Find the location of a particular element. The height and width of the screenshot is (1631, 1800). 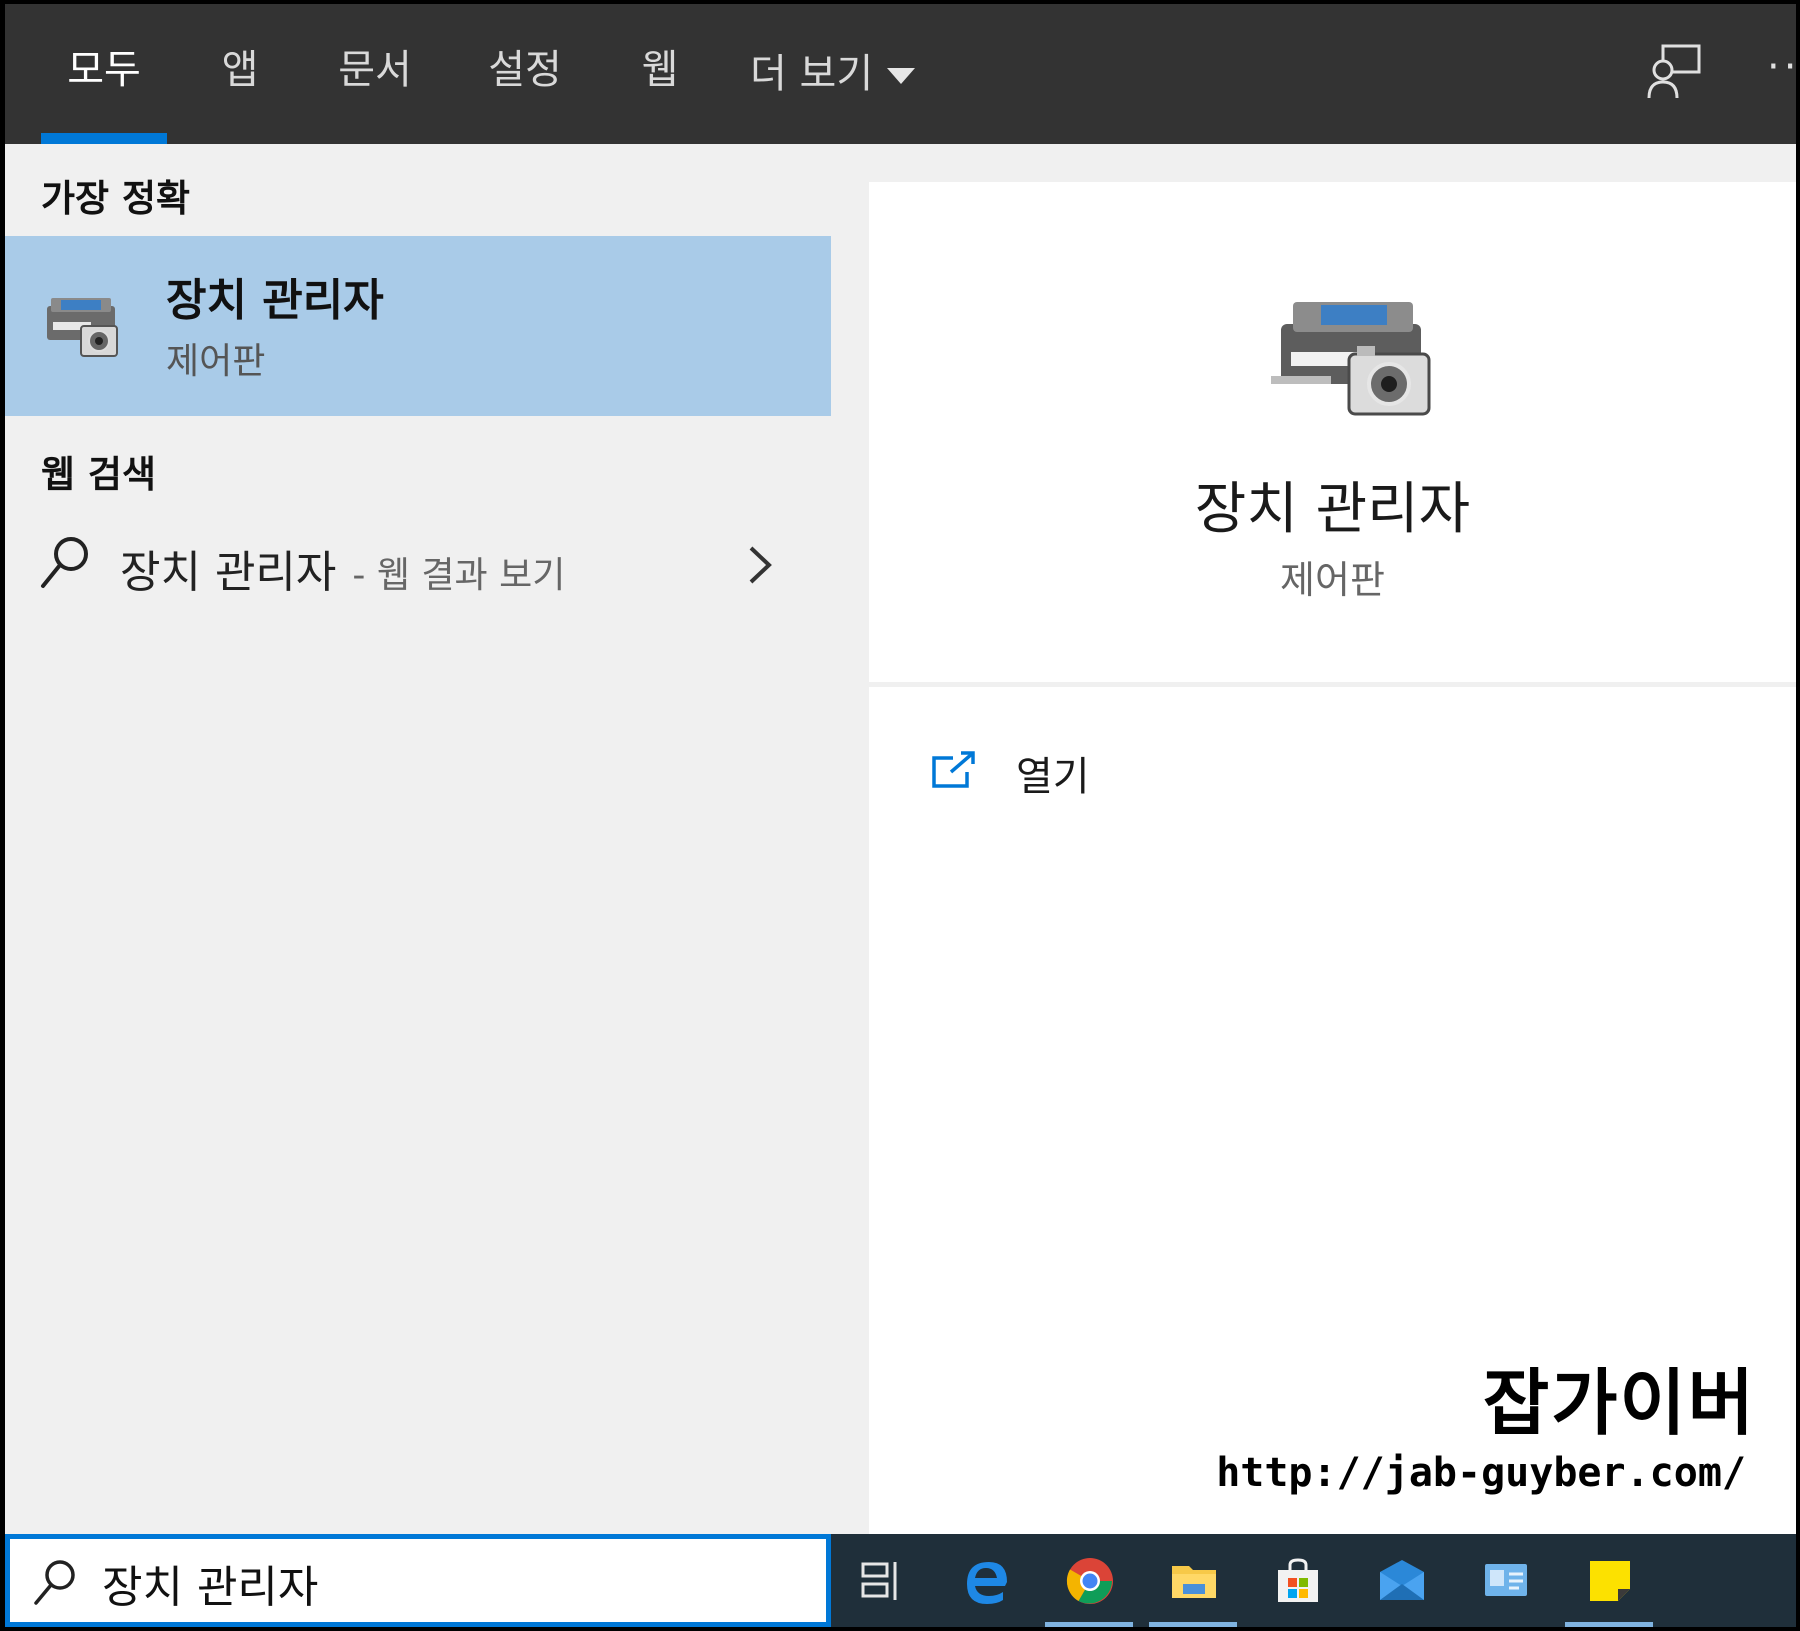

taskbar-edge is located at coordinates (985, 1580).